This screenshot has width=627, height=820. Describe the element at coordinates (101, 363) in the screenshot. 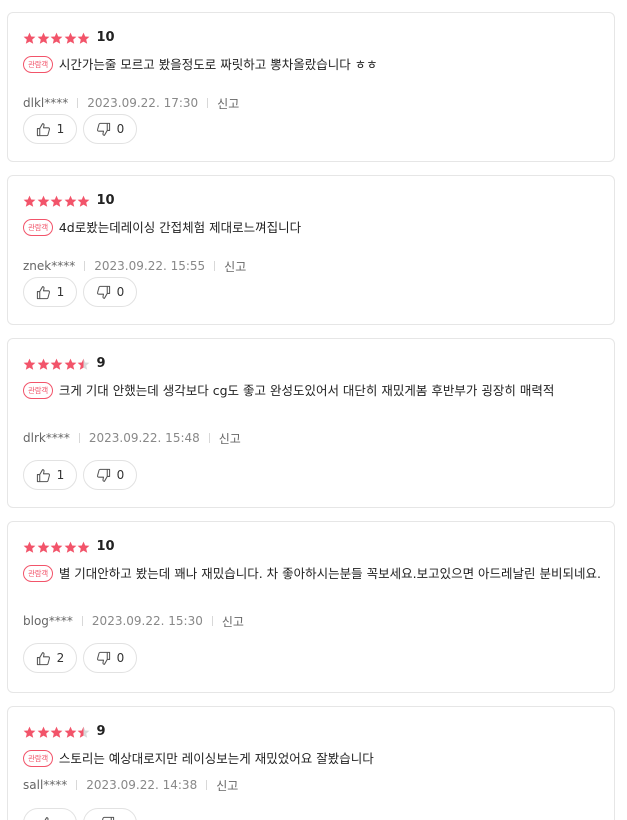

I see `rating-score: 9` at that location.